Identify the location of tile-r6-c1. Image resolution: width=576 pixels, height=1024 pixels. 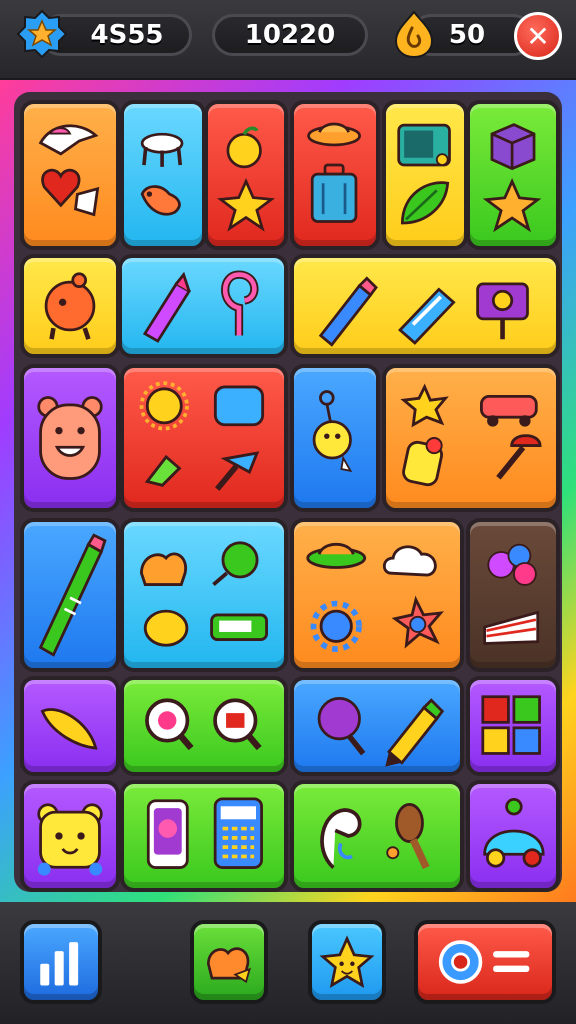
(70, 836).